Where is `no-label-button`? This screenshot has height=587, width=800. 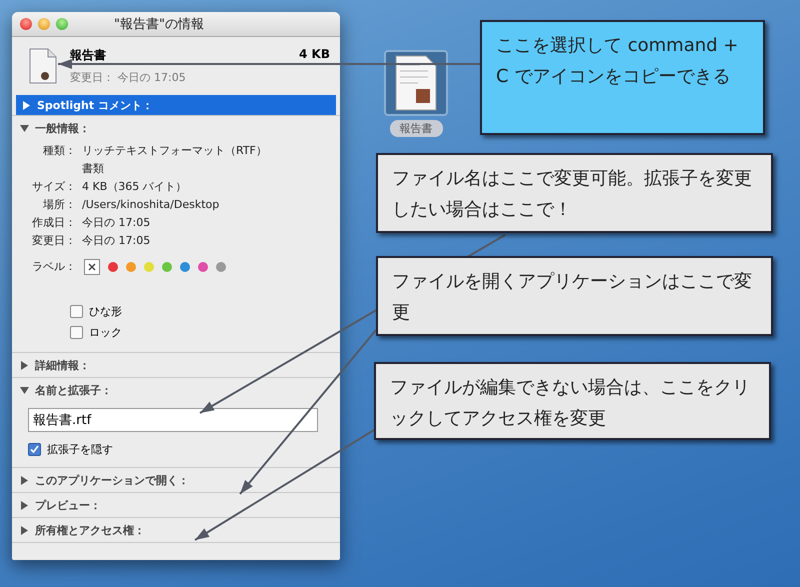 no-label-button is located at coordinates (92, 267).